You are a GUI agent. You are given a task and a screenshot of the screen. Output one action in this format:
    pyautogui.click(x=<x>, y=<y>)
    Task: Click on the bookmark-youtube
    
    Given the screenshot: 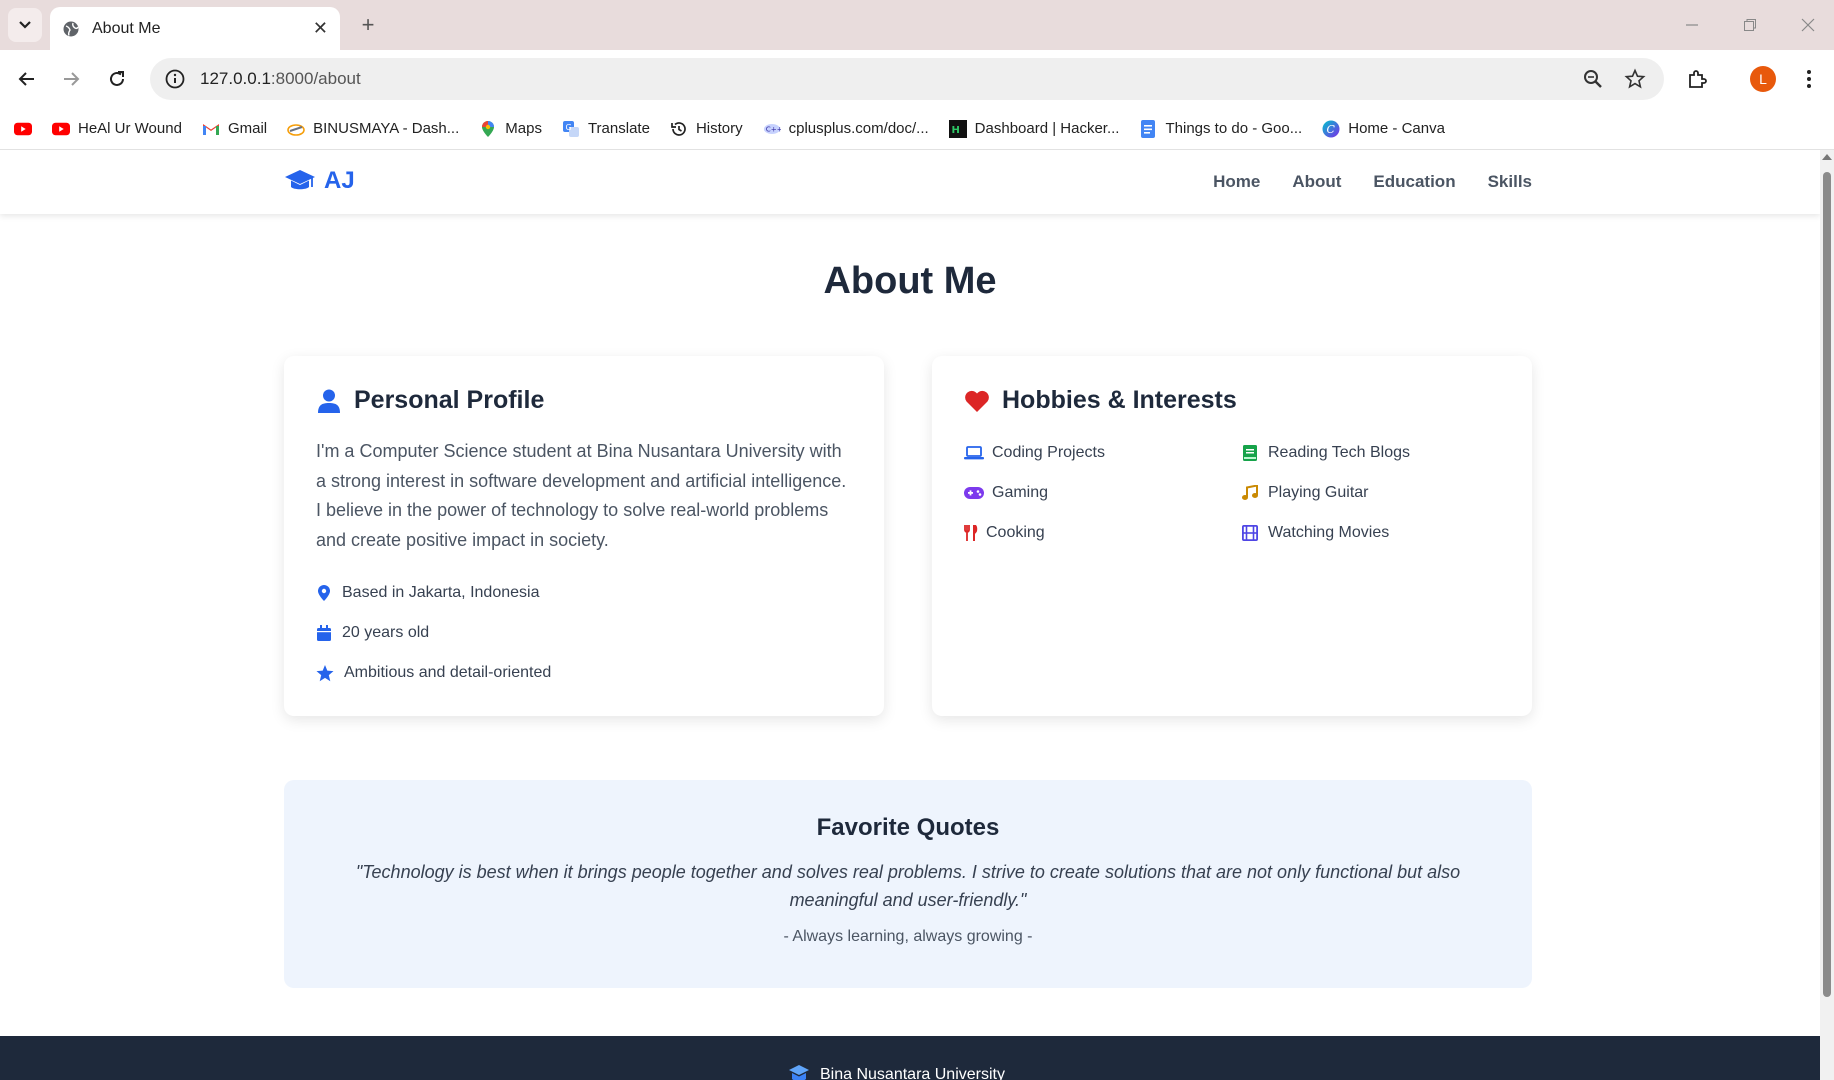 What is the action you would take?
    pyautogui.click(x=27, y=129)
    